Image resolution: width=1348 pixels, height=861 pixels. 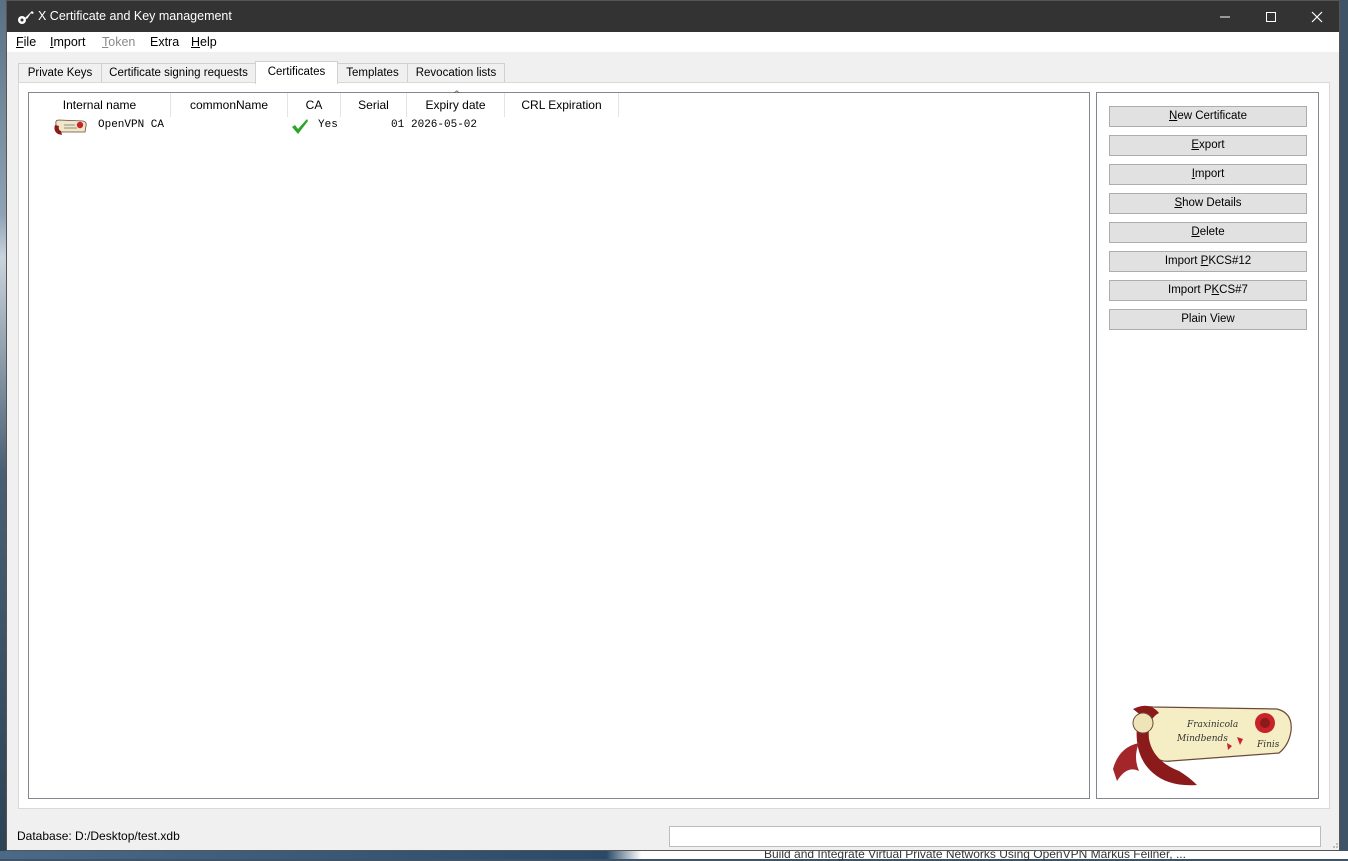 I want to click on status-progress-field, so click(x=995, y=836).